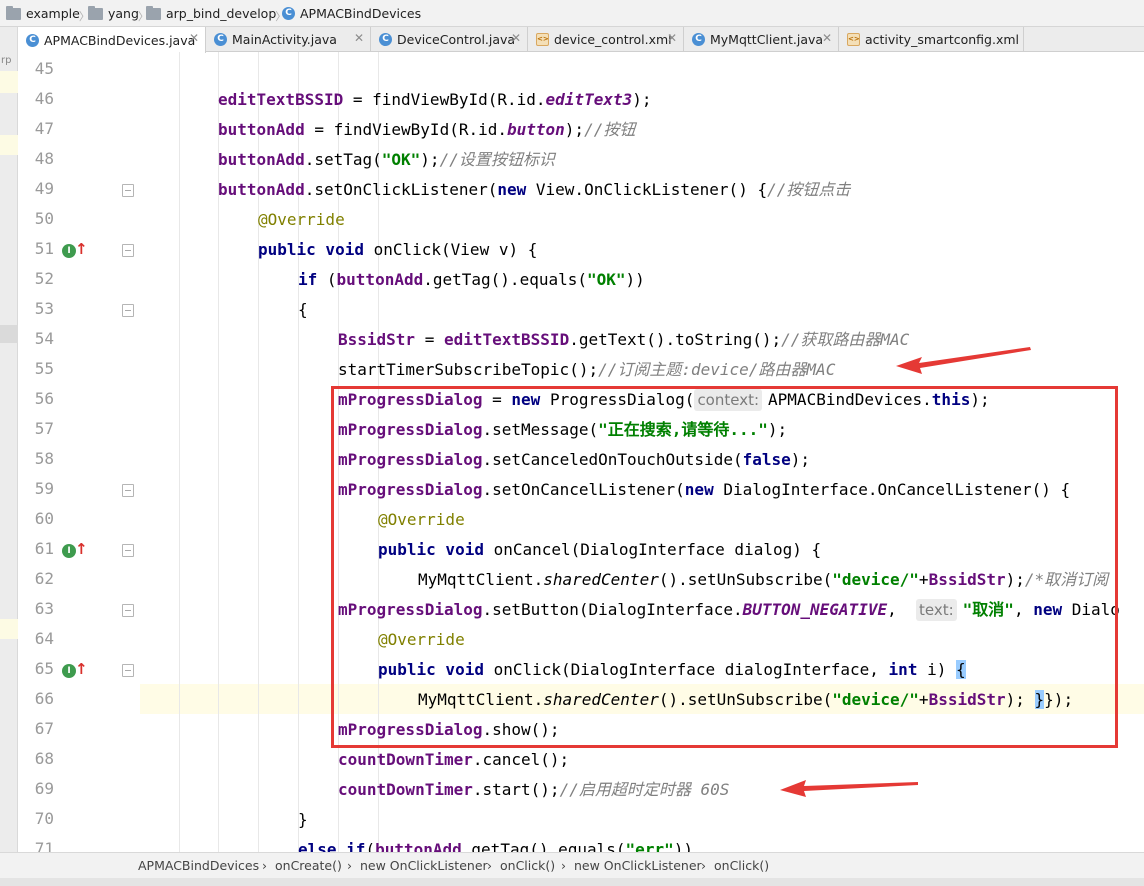  I want to click on tab-mainactivity: C MainActivity.java ✕, so click(288, 39).